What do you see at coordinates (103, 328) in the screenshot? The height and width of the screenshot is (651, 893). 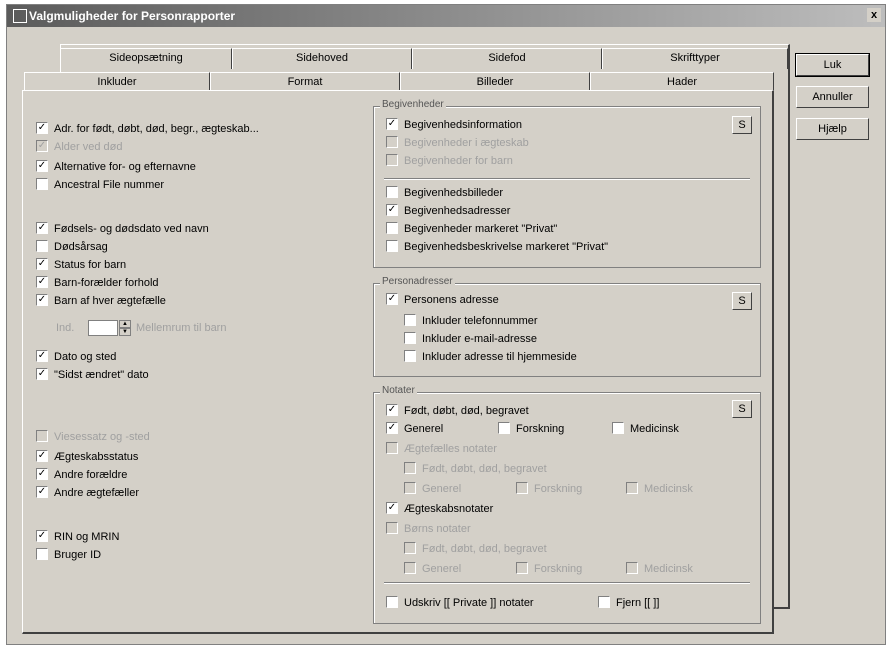 I see `spacing-input` at bounding box center [103, 328].